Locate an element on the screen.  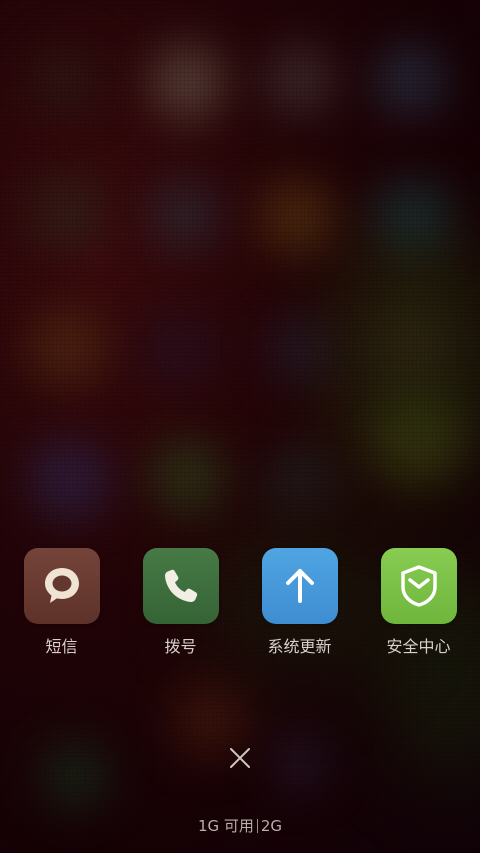
arrow-up-icon is located at coordinates (299, 586).